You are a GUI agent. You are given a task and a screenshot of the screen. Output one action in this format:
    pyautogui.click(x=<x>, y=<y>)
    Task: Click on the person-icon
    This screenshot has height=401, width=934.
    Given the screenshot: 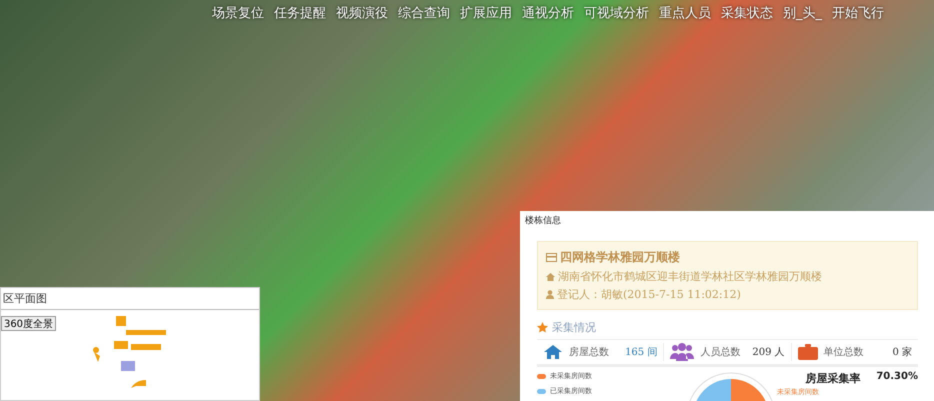 What is the action you would take?
    pyautogui.click(x=550, y=294)
    